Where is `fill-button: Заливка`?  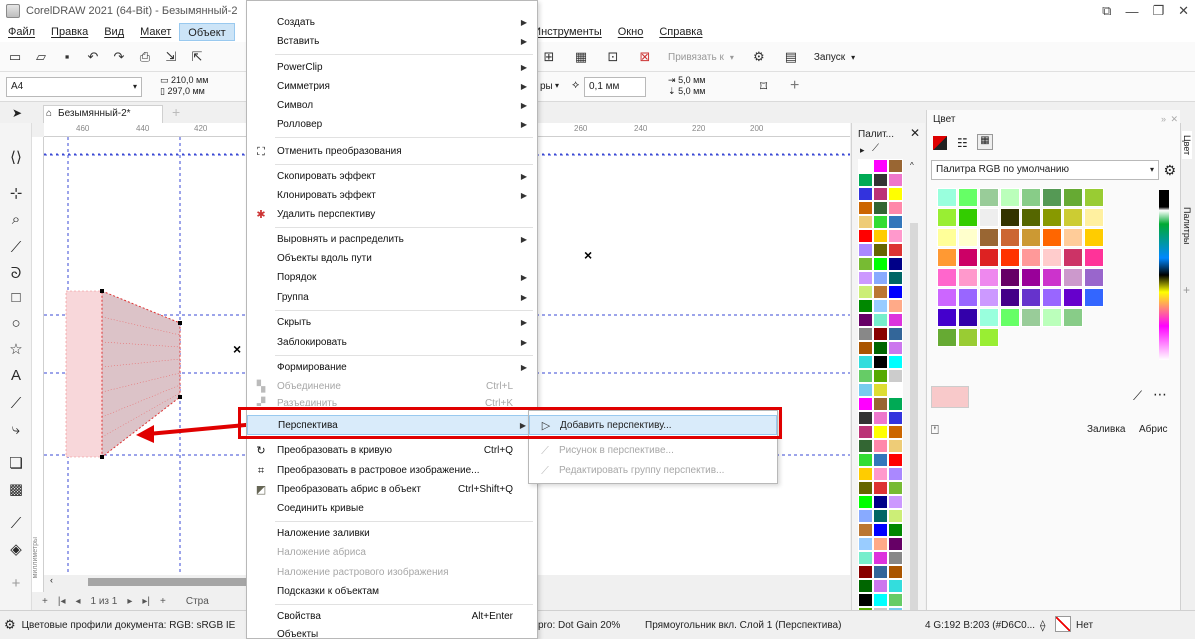
fill-button: Заливка is located at coordinates (1106, 429).